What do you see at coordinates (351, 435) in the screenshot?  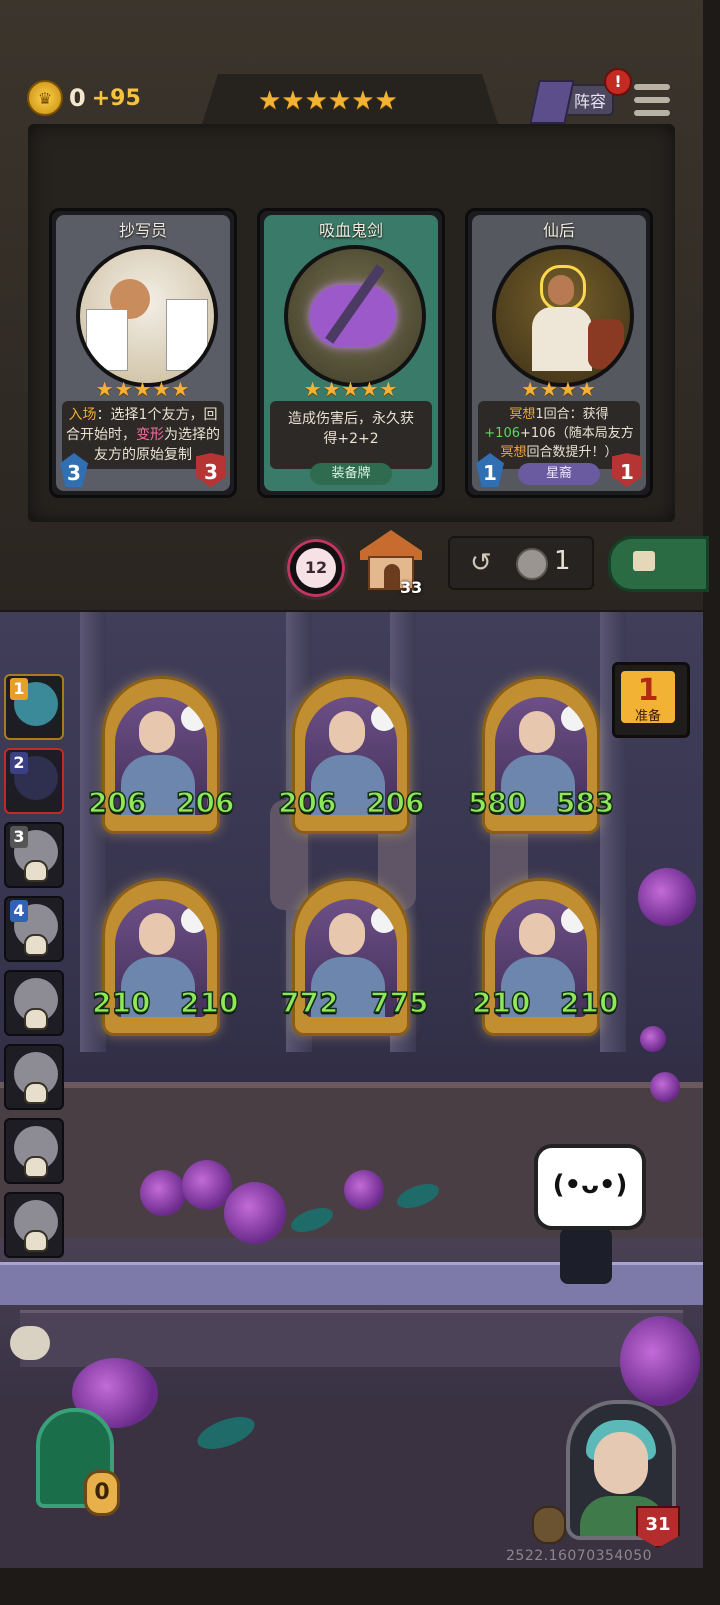 I see `card-description: 造成伤害后，永久获得+2+2` at bounding box center [351, 435].